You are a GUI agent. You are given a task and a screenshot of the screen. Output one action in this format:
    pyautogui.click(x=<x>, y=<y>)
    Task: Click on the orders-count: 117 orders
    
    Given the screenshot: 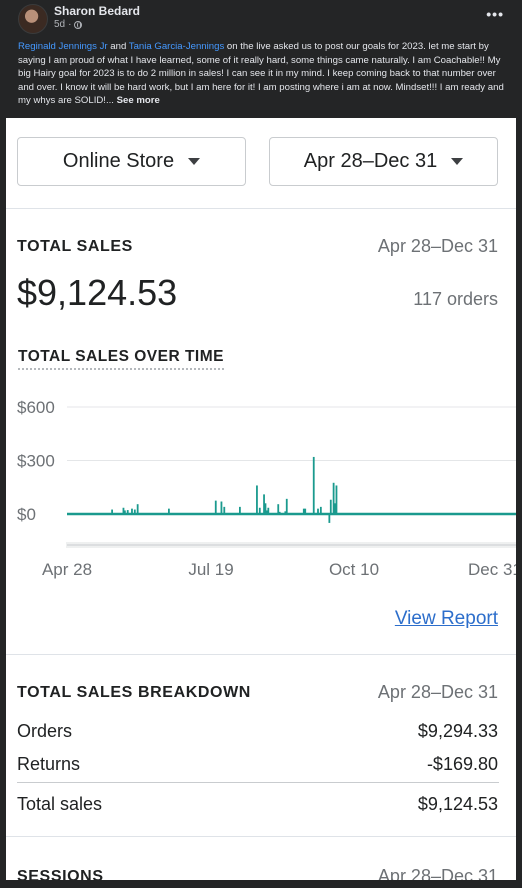 What is the action you would take?
    pyautogui.click(x=455, y=299)
    